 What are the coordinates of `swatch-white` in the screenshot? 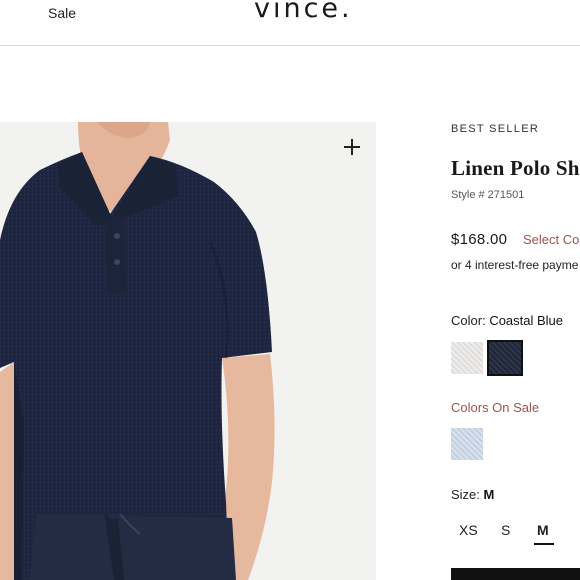 It's located at (467, 358).